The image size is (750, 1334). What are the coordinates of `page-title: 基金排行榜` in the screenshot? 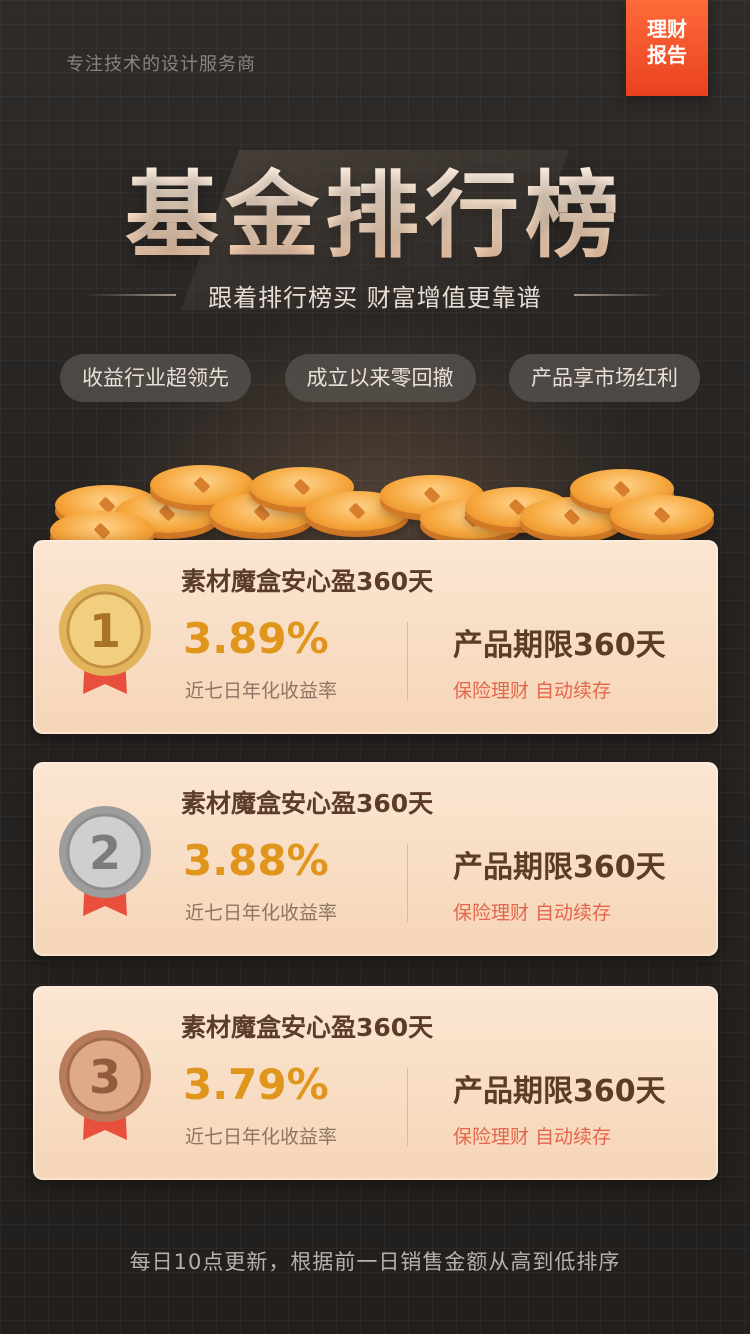 It's located at (375, 208).